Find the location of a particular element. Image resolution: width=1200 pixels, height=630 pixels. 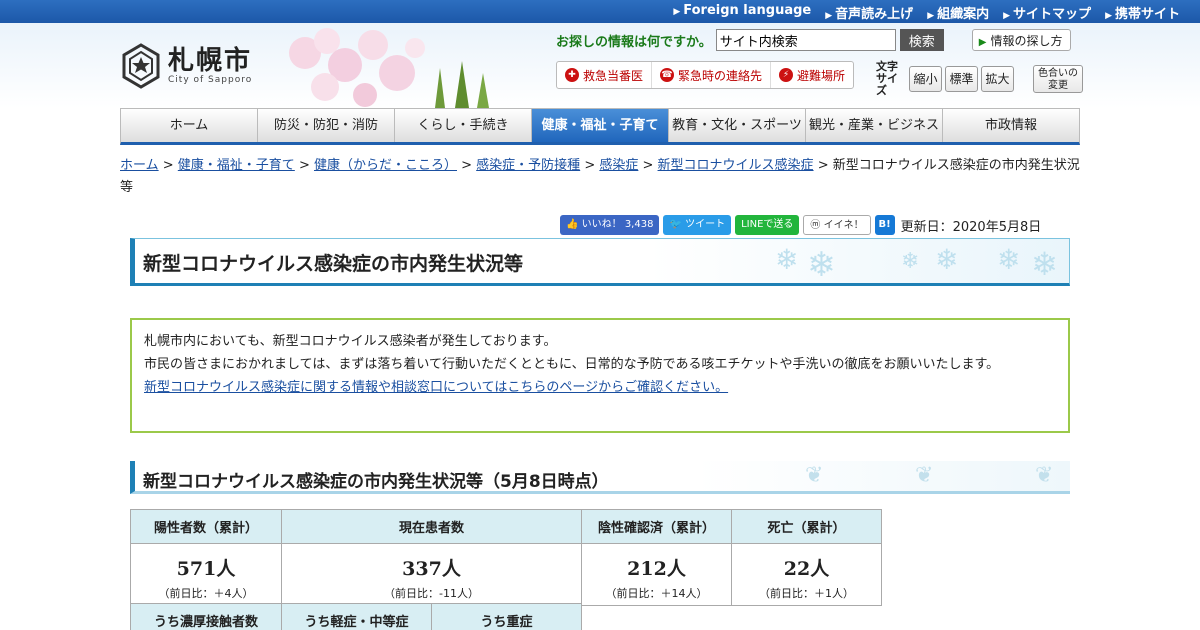

nav-education: 教育・文化・スポーツ is located at coordinates (737, 125).